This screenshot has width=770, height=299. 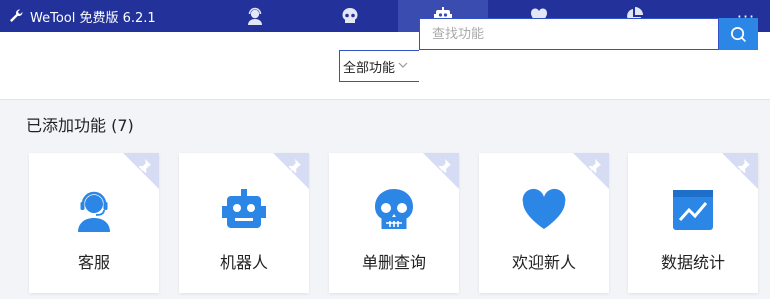 What do you see at coordinates (543, 262) in the screenshot?
I see `feature-label: 欢迎新人` at bounding box center [543, 262].